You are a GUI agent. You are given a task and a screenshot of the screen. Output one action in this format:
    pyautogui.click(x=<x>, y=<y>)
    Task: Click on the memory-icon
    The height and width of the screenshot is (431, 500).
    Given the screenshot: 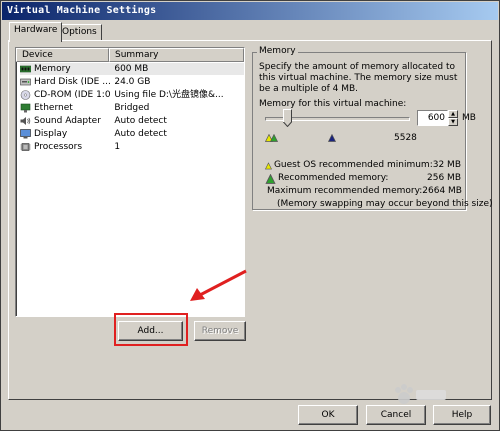 What is the action you would take?
    pyautogui.click(x=25, y=69)
    